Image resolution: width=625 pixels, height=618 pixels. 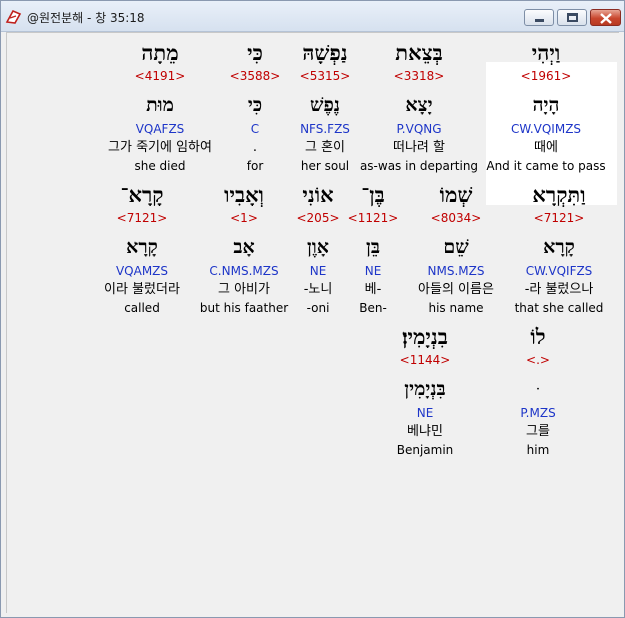 What do you see at coordinates (418, 53) in the screenshot?
I see `word-2-hebrew: בְּצֵאת` at bounding box center [418, 53].